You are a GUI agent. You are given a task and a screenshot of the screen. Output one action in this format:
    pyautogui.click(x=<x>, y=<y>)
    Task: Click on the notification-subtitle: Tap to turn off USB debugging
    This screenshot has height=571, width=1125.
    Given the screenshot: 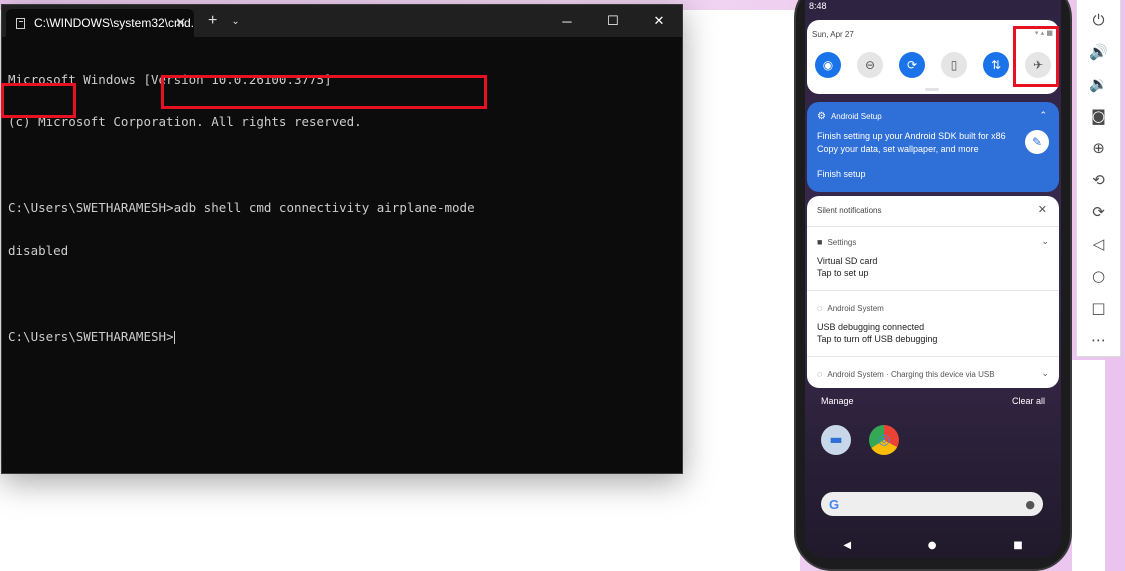 What is the action you would take?
    pyautogui.click(x=877, y=339)
    